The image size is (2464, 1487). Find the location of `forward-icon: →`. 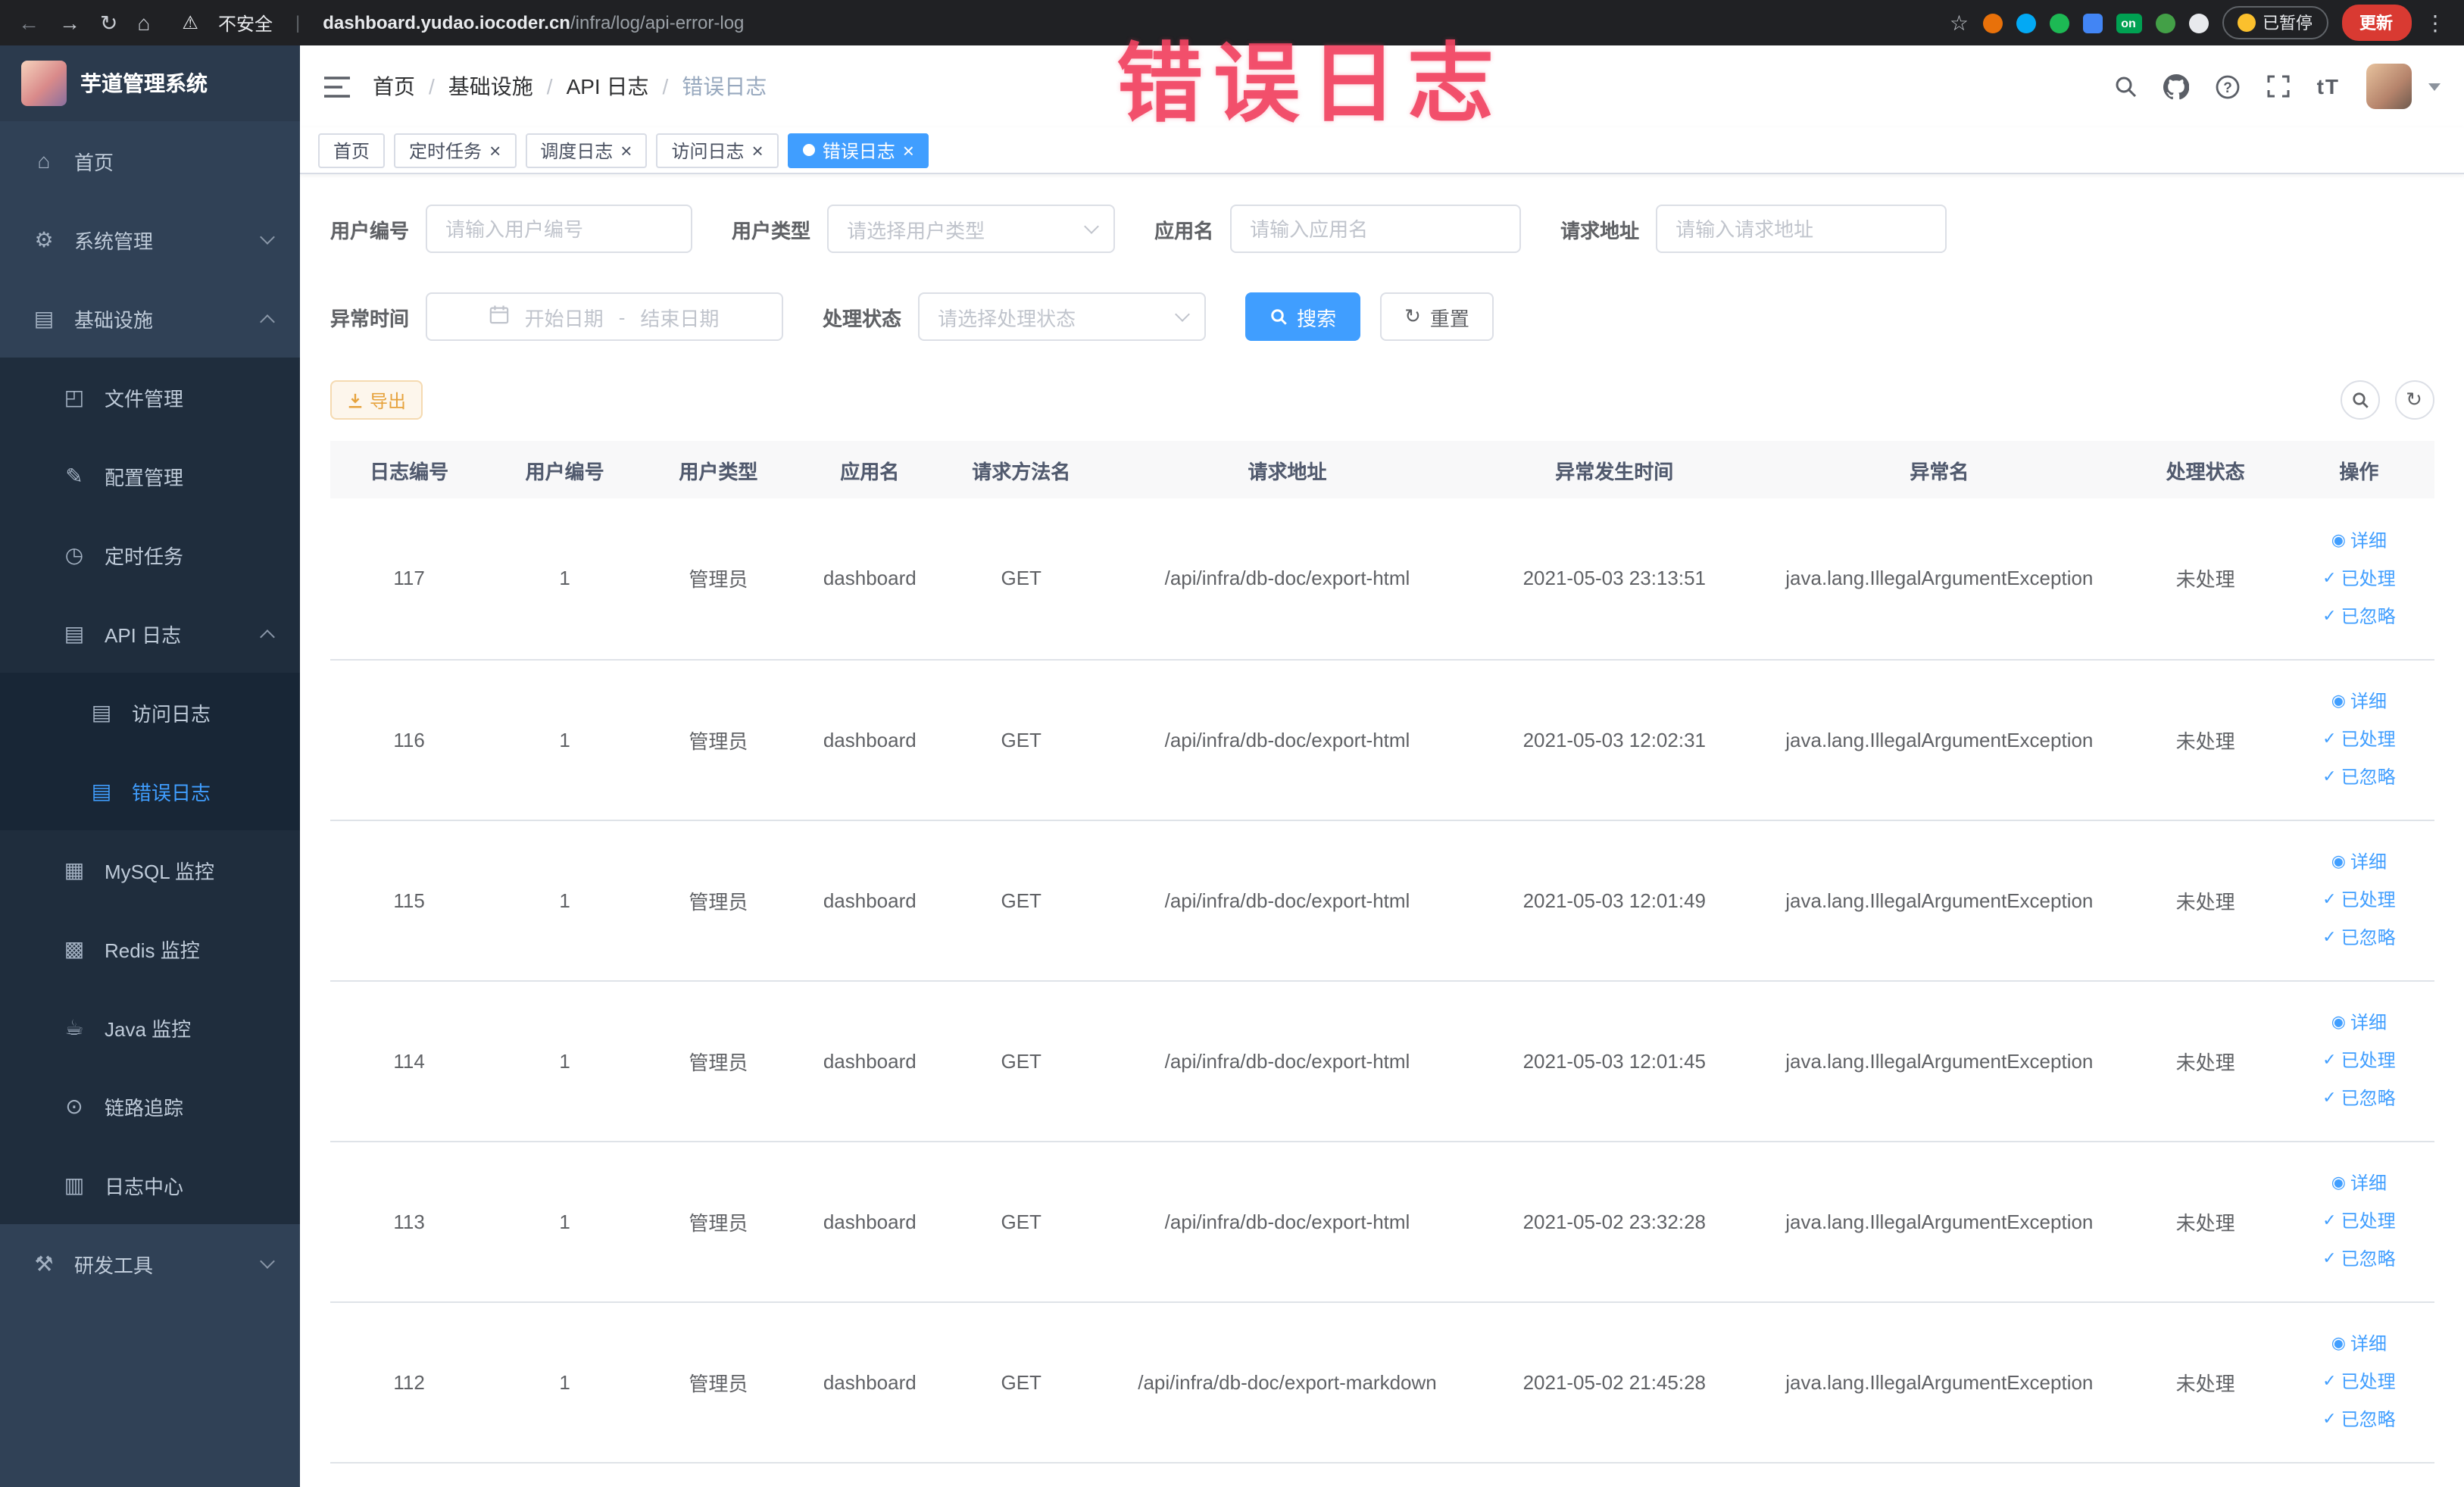

forward-icon: → is located at coordinates (69, 23).